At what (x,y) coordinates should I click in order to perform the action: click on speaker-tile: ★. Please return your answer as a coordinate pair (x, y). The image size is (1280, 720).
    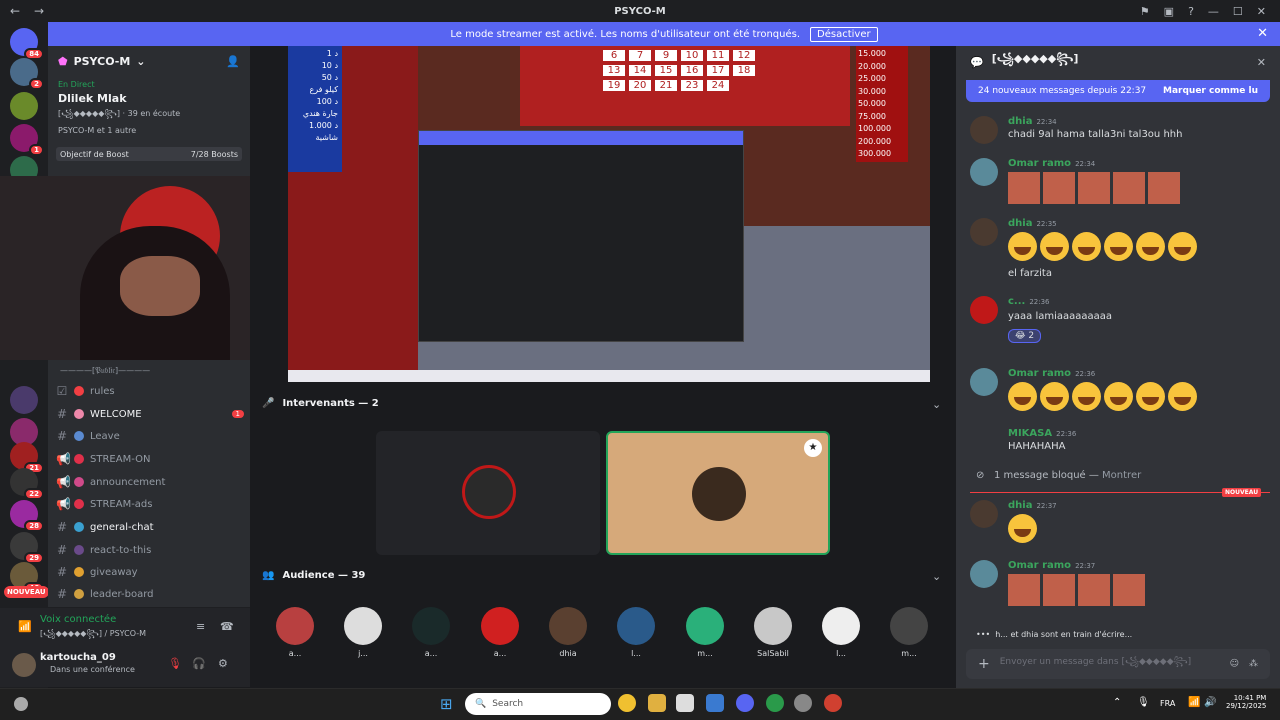
    Looking at the image, I should click on (718, 493).